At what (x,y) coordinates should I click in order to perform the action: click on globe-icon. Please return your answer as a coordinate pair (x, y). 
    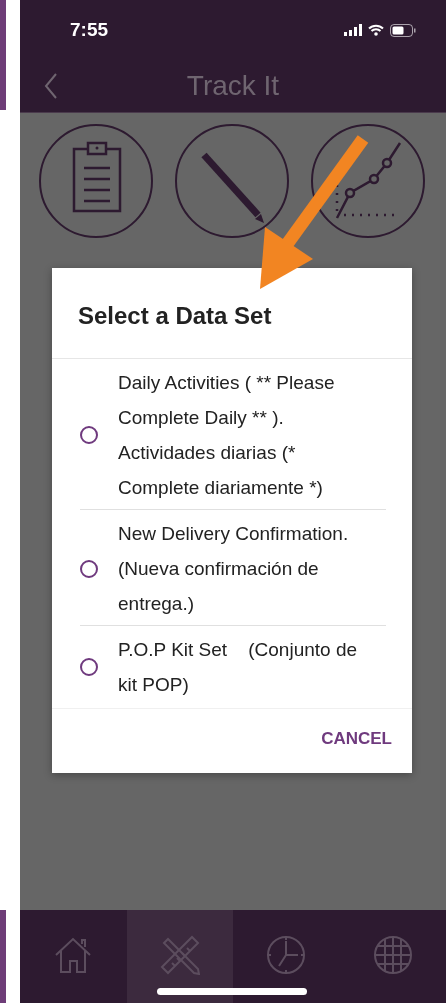
    Looking at the image, I should click on (392, 955).